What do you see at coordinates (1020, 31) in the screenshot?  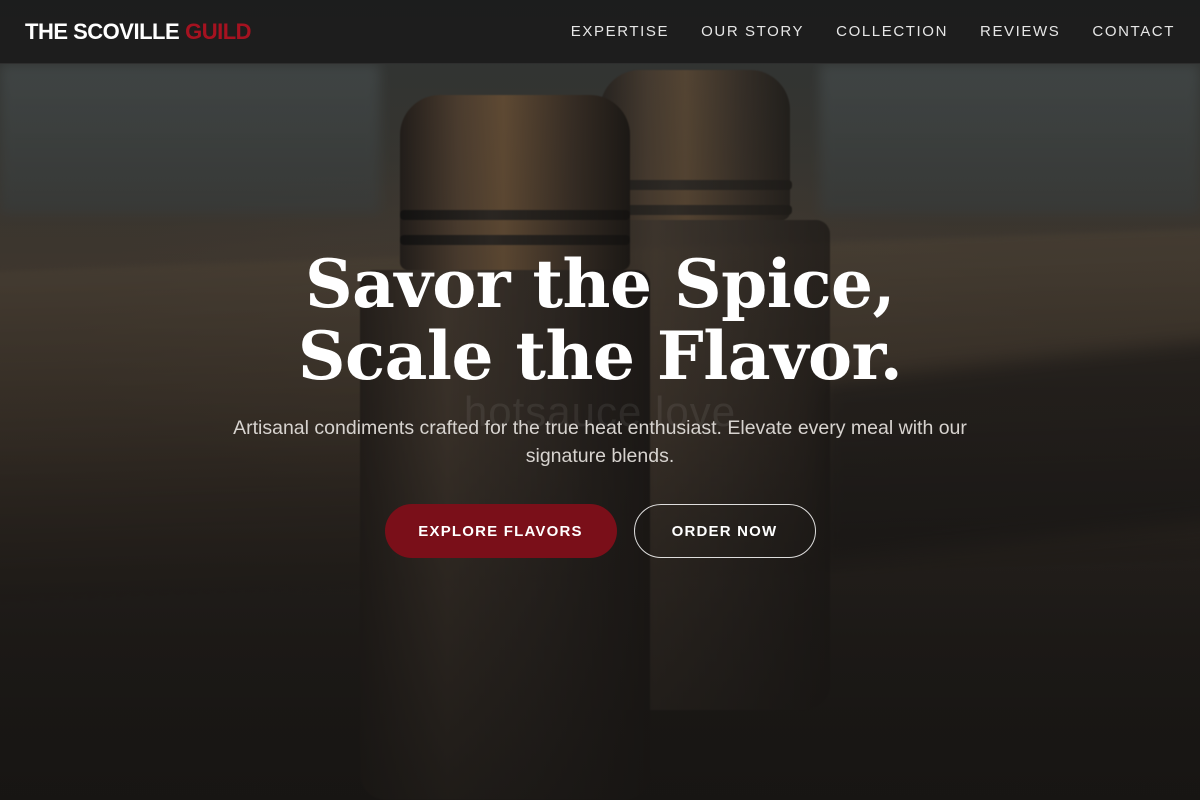 I see `nav-link-reviews: REVIEWS` at bounding box center [1020, 31].